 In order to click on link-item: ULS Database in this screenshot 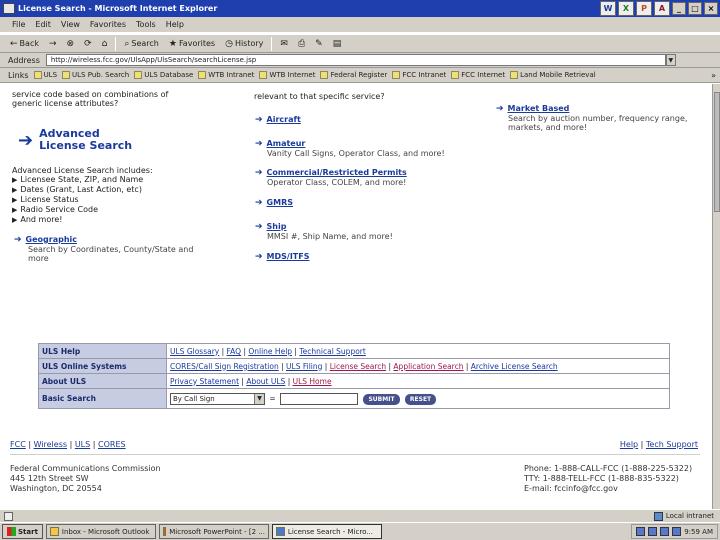, I will do `click(163, 75)`.